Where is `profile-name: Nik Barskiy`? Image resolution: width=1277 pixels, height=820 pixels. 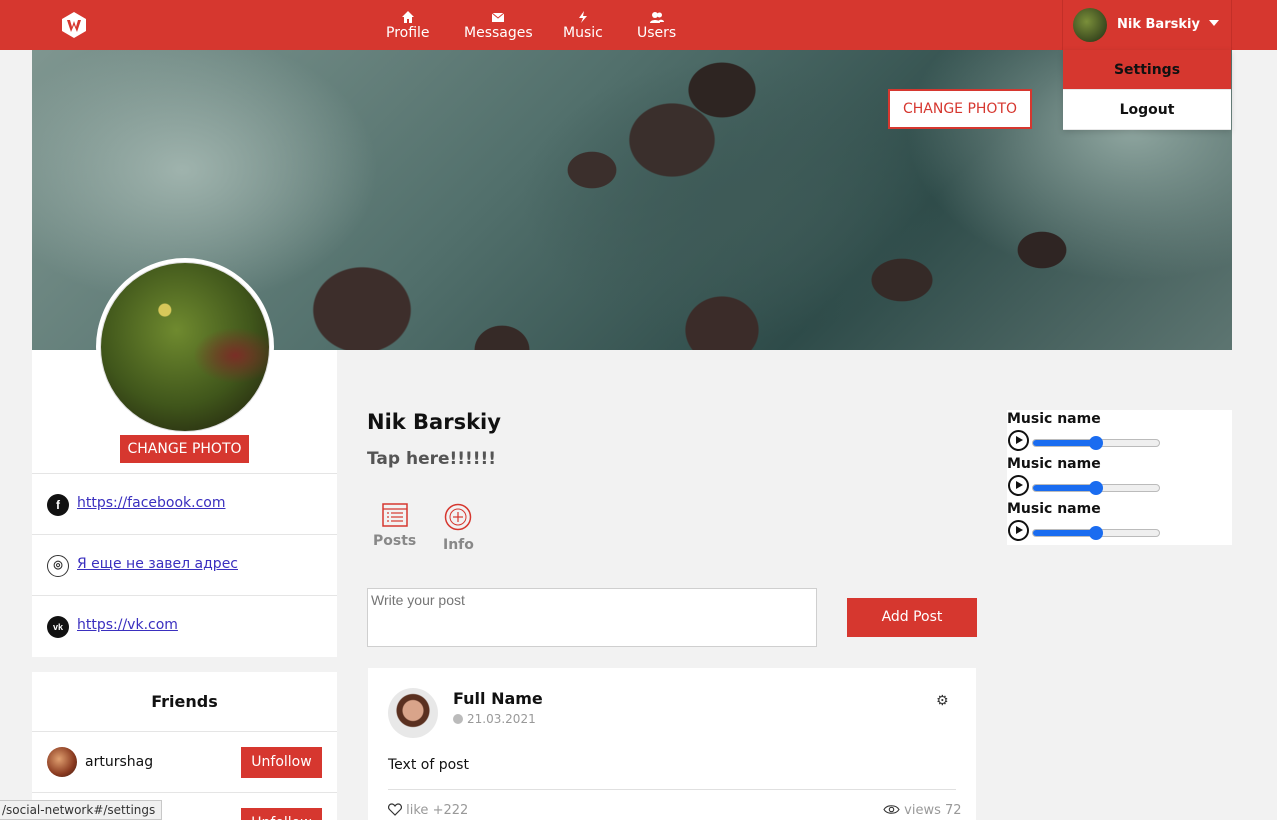 profile-name: Nik Barskiy is located at coordinates (434, 422).